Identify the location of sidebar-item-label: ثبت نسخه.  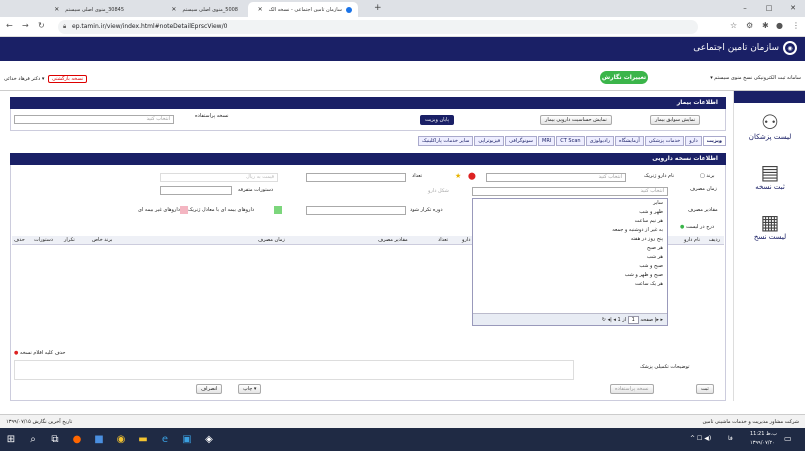
(770, 187).